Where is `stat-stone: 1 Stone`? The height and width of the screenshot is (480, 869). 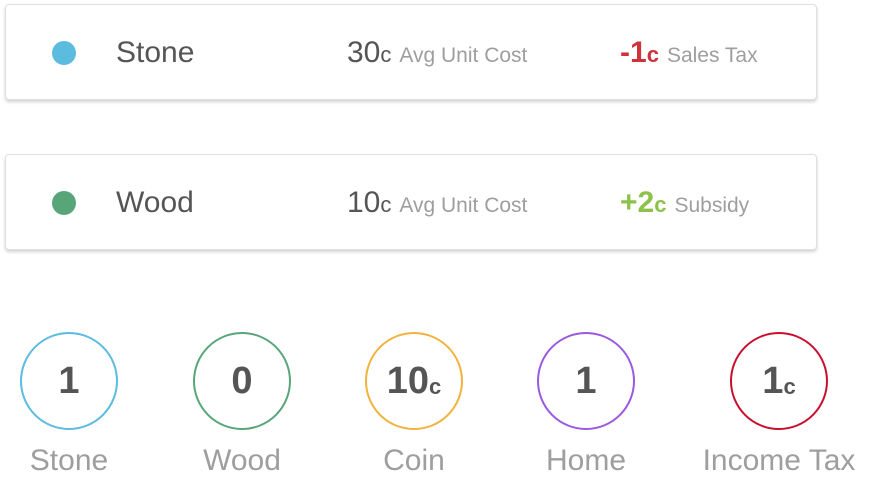
stat-stone: 1 Stone is located at coordinates (79, 406).